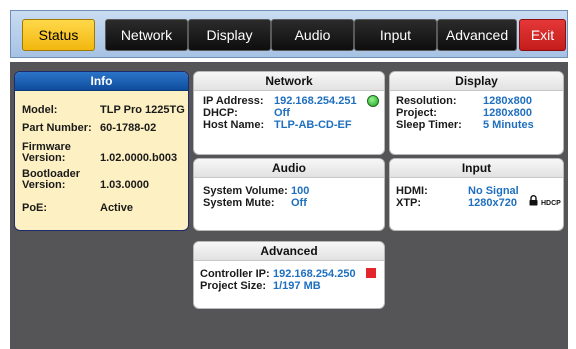 This screenshot has height=349, width=576. Describe the element at coordinates (409, 203) in the screenshot. I see `xtp-label: XTP:` at that location.